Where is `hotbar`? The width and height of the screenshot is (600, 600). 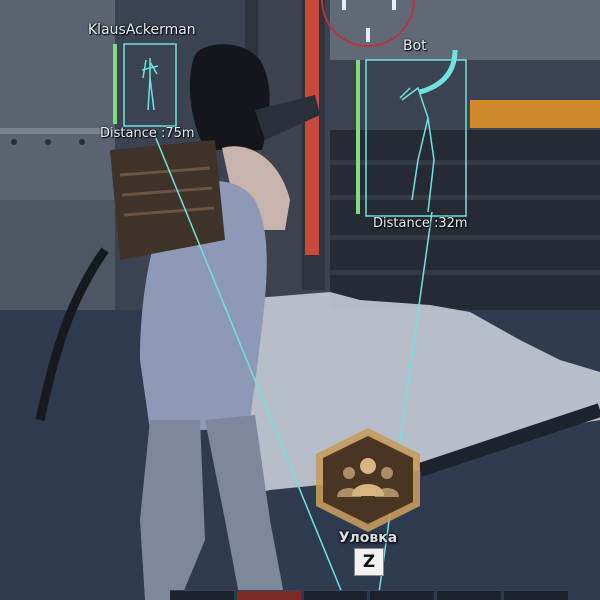 hotbar is located at coordinates (369, 595).